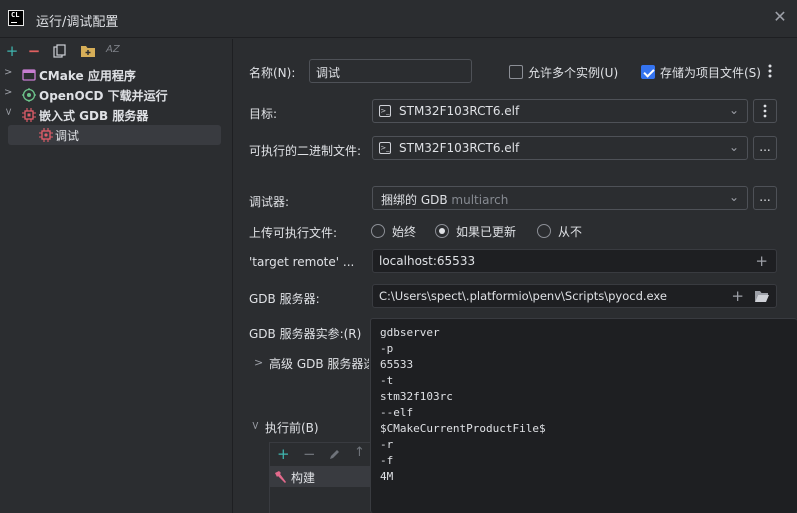 The height and width of the screenshot is (513, 797). I want to click on gdb-arg-line: 4M, so click(387, 476).